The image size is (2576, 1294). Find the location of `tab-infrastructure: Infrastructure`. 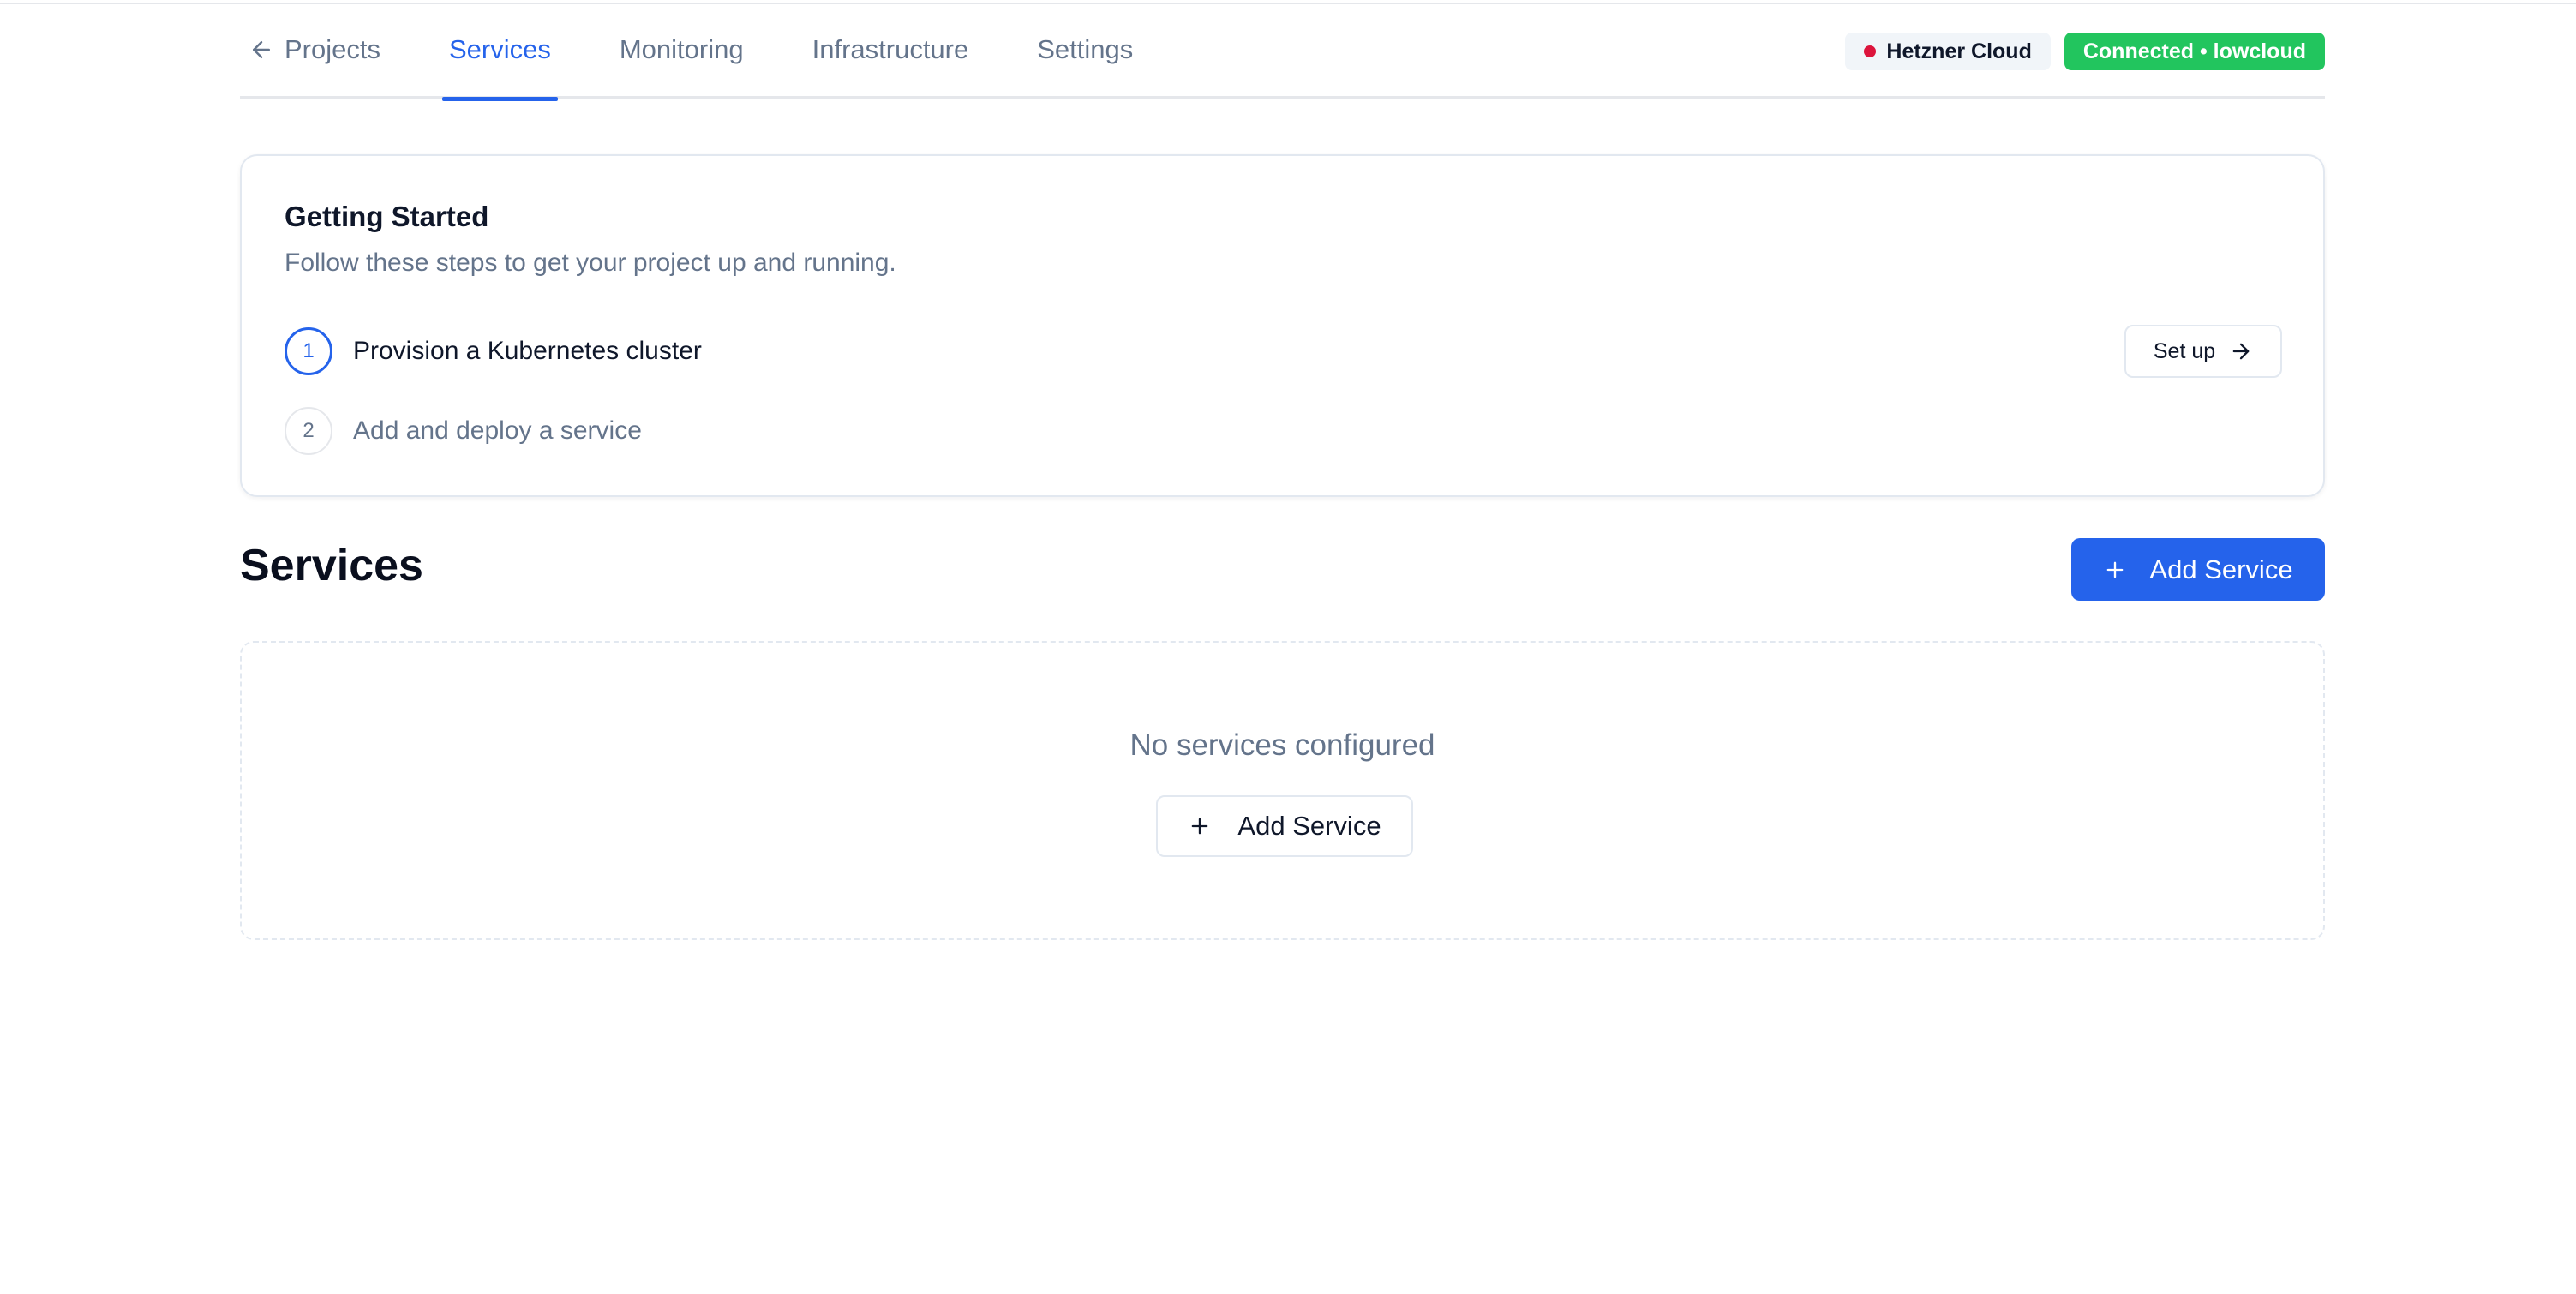

tab-infrastructure: Infrastructure is located at coordinates (891, 49).